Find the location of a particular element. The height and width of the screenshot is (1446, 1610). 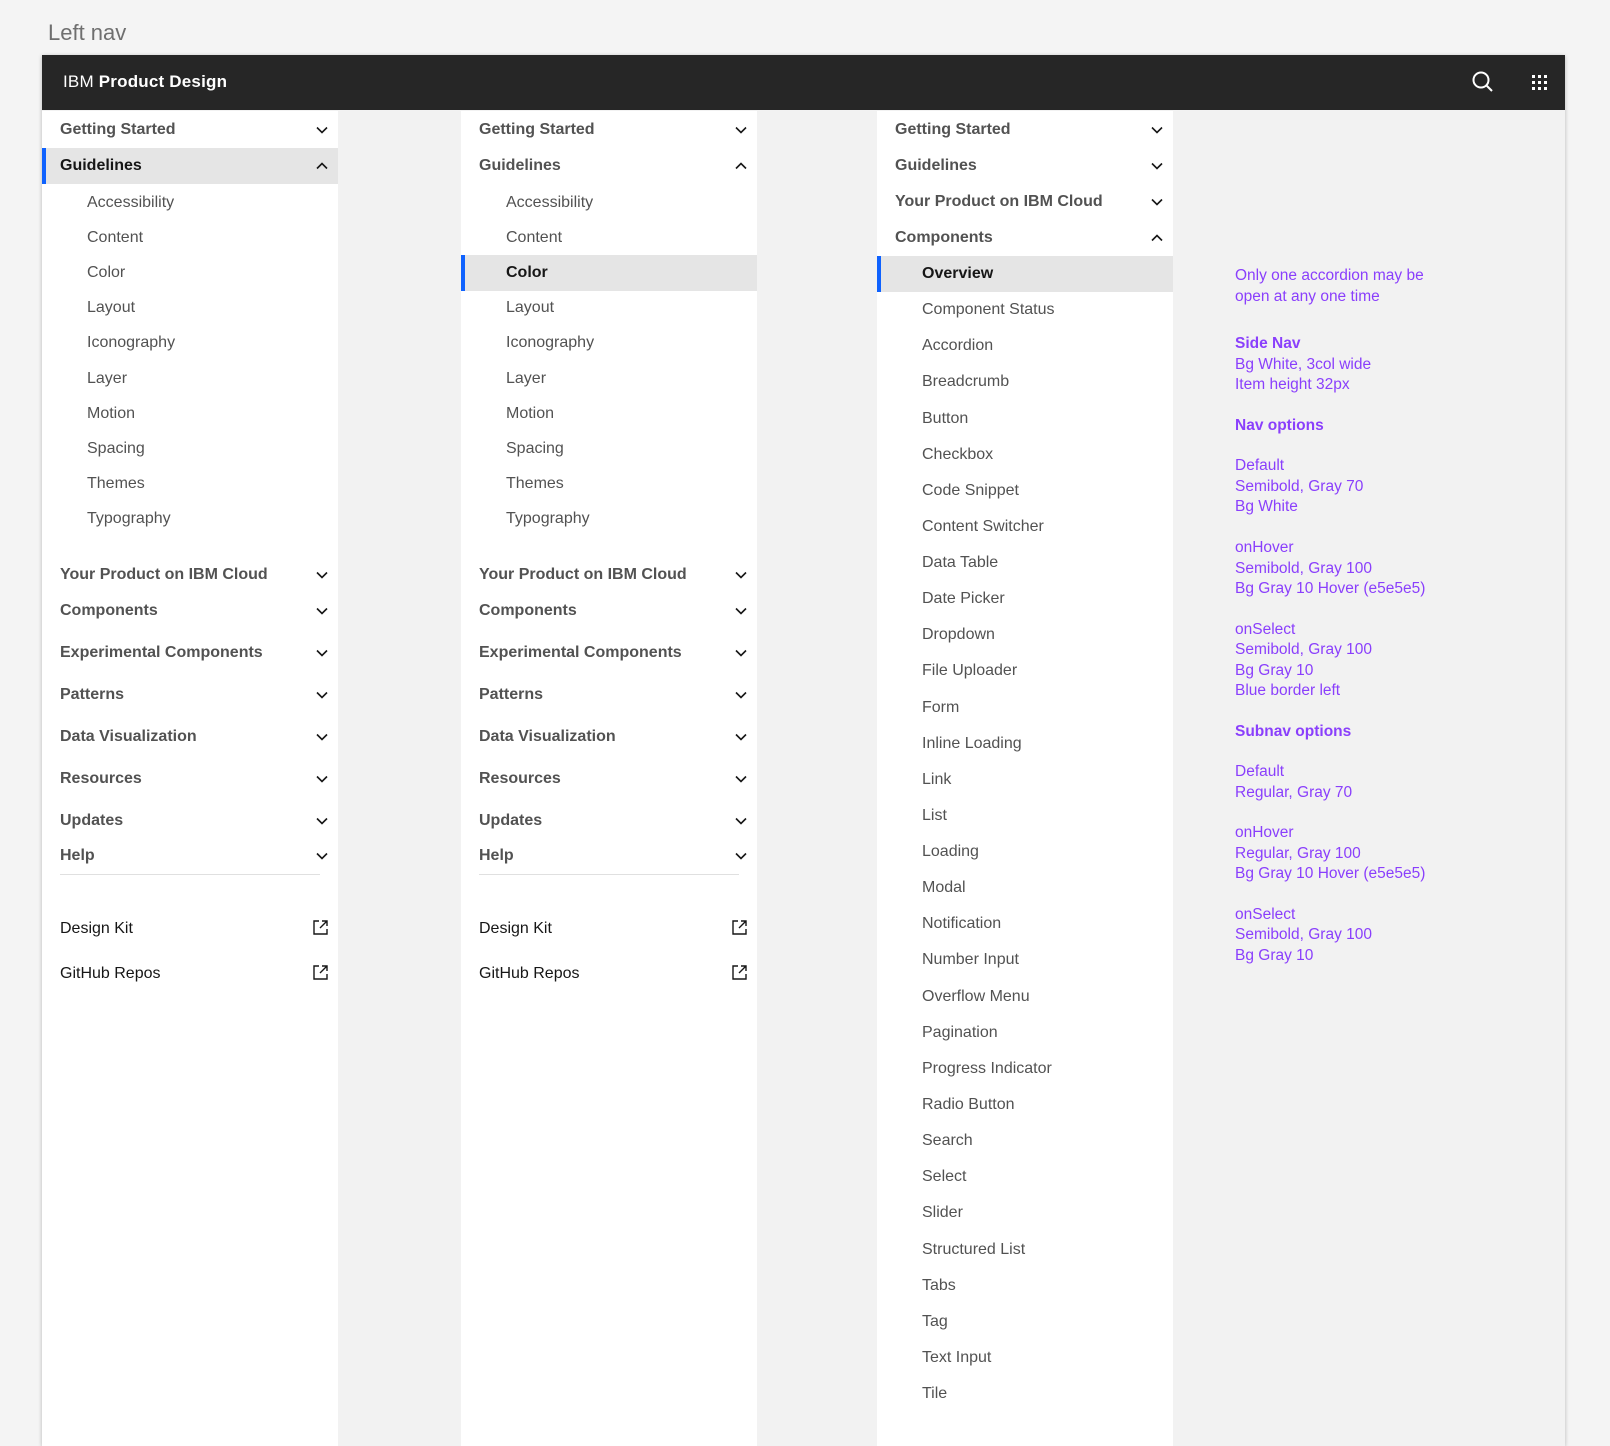

nav-item-label: Color is located at coordinates (527, 273).